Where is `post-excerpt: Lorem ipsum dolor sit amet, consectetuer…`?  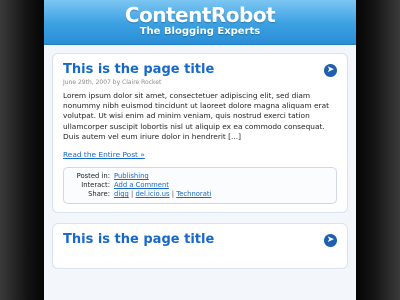 post-excerpt: Lorem ipsum dolor sit amet, consectetuer… is located at coordinates (196, 116).